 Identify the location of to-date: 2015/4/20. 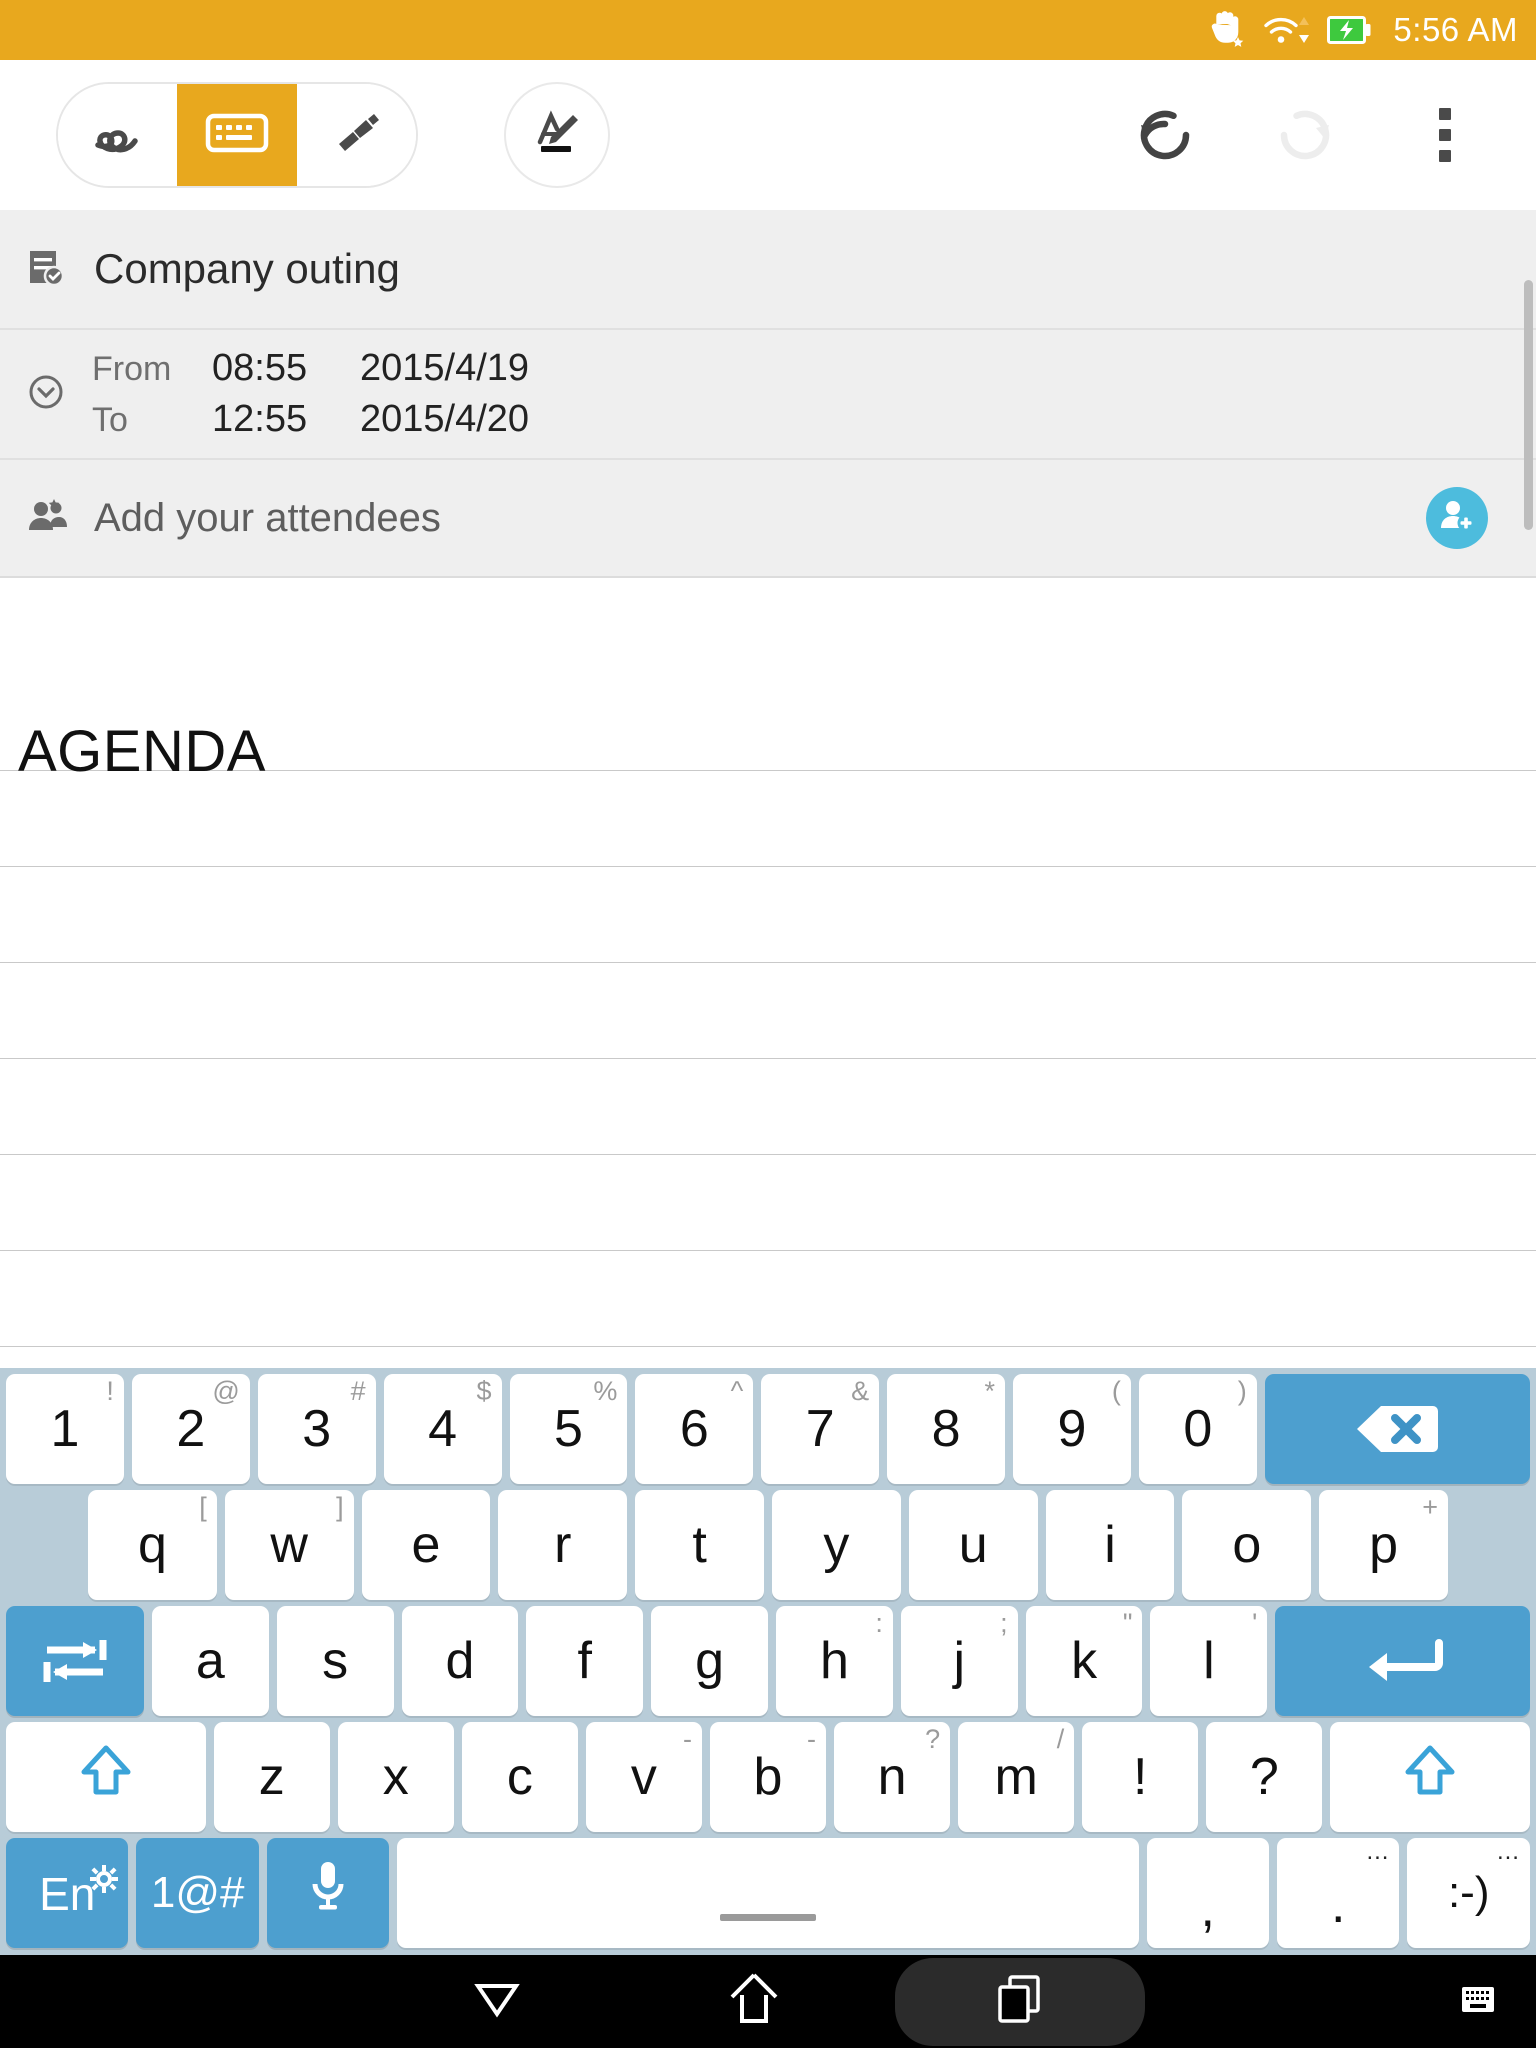
(445, 419).